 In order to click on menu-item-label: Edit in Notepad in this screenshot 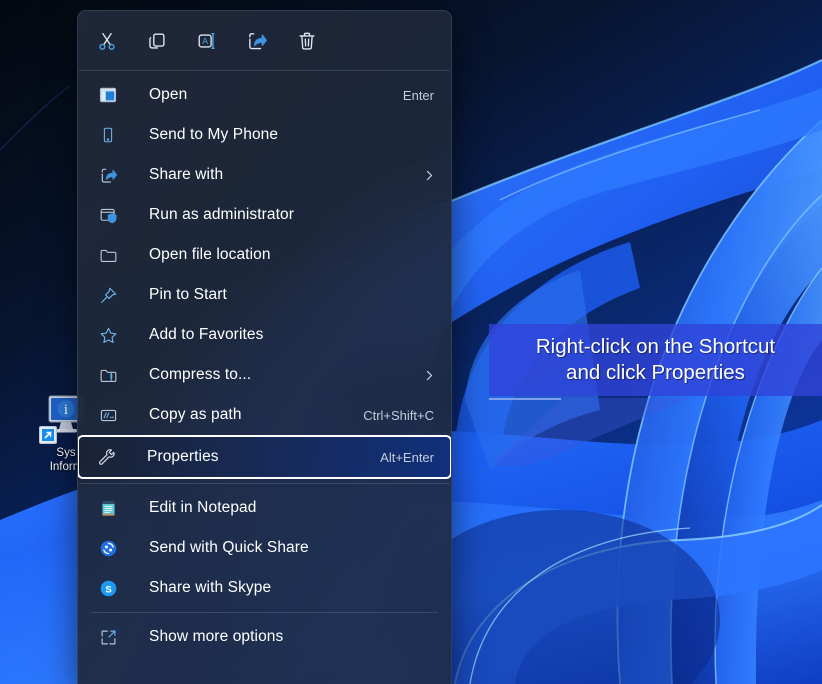, I will do `click(203, 507)`.